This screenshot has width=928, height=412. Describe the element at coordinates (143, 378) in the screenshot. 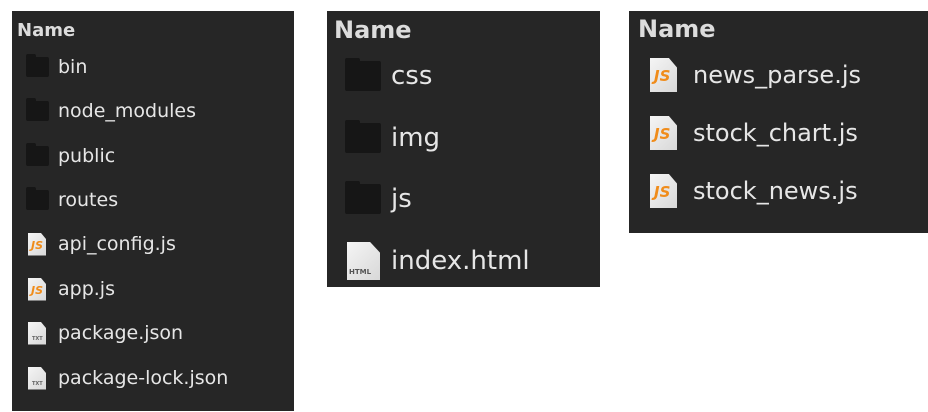

I see `file-name: package-lock.json` at that location.